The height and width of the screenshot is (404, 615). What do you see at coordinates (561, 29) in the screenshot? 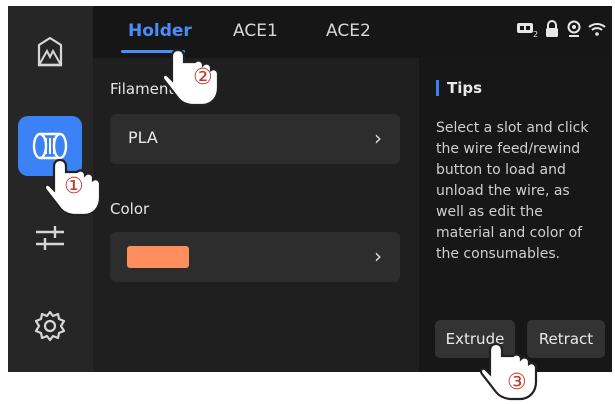
I see `status-icons: 2` at bounding box center [561, 29].